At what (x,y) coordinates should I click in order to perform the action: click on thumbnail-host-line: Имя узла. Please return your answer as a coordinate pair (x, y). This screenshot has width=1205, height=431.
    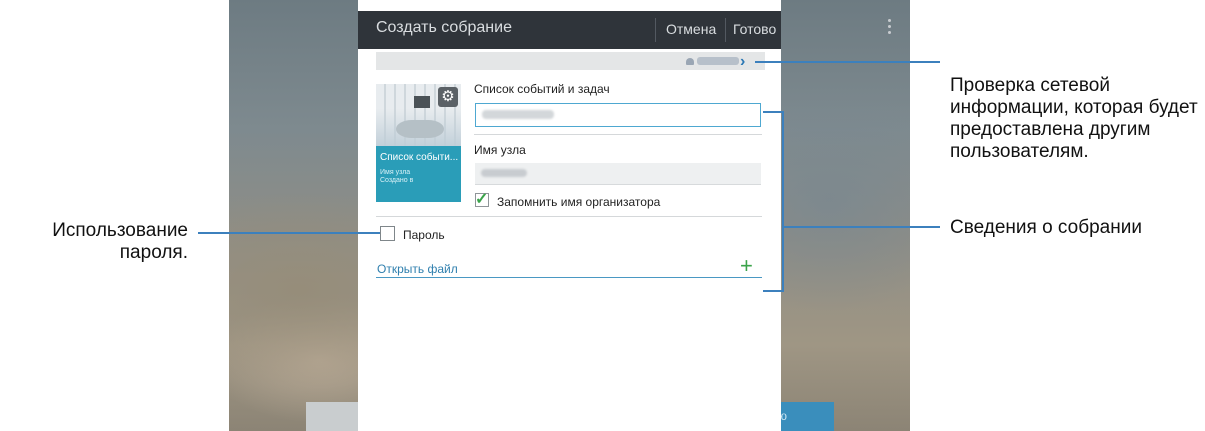
    Looking at the image, I should click on (395, 172).